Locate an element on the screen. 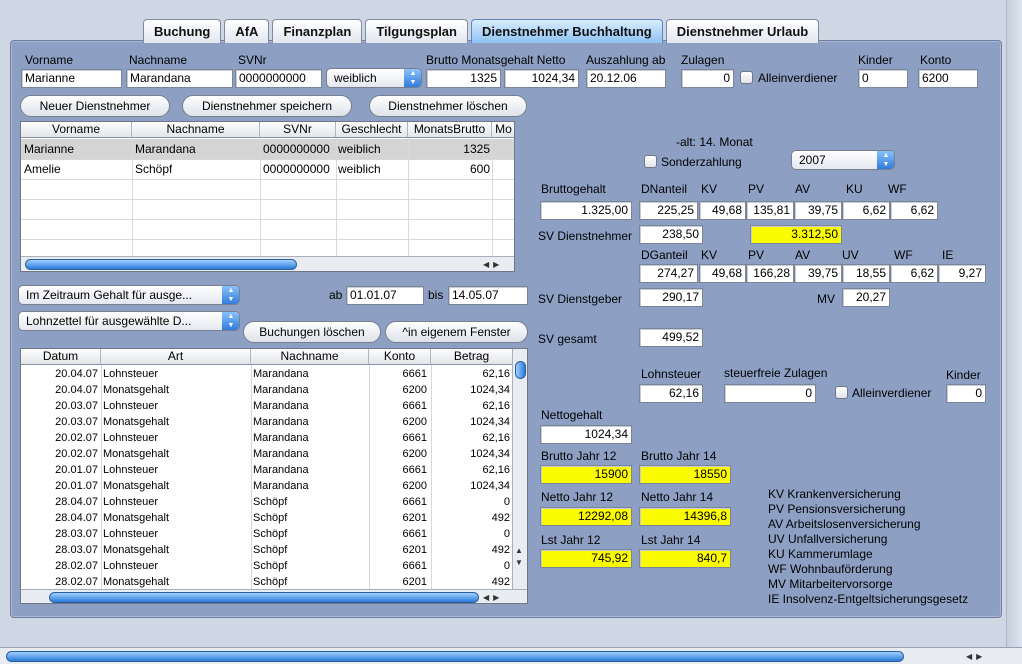 This screenshot has width=1022, height=664. dg-ie-field: 9,27 is located at coordinates (962, 273).